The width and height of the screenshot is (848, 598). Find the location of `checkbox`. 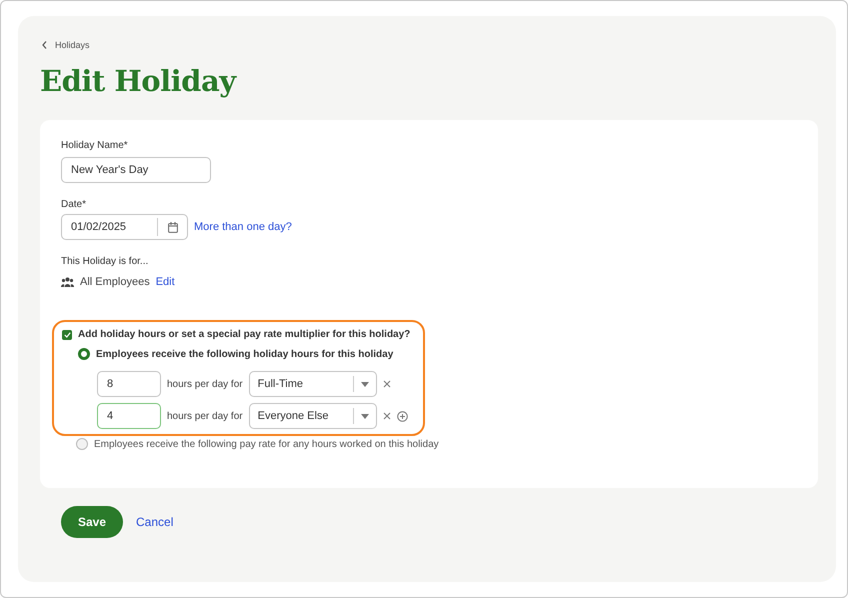

checkbox is located at coordinates (67, 335).